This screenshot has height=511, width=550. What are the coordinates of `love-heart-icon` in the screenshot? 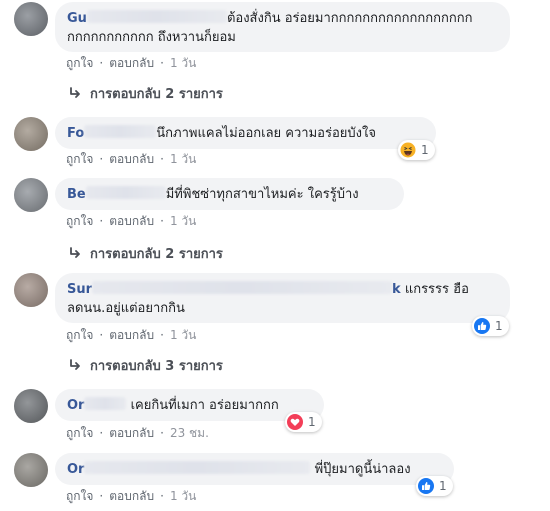 It's located at (295, 422).